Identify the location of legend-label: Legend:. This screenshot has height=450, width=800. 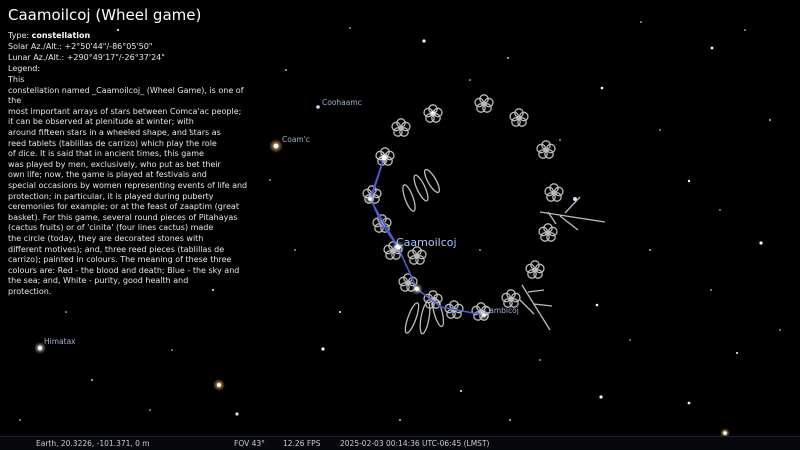
(24, 68).